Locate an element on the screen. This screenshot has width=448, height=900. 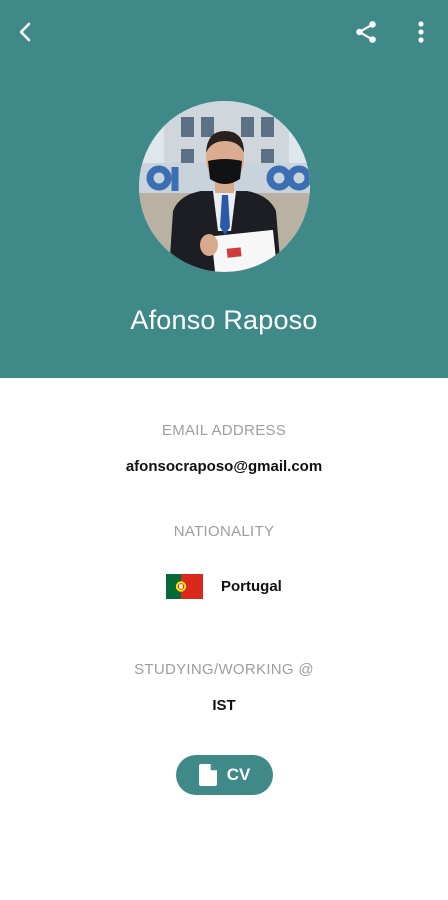
work-value: IST is located at coordinates (224, 705).